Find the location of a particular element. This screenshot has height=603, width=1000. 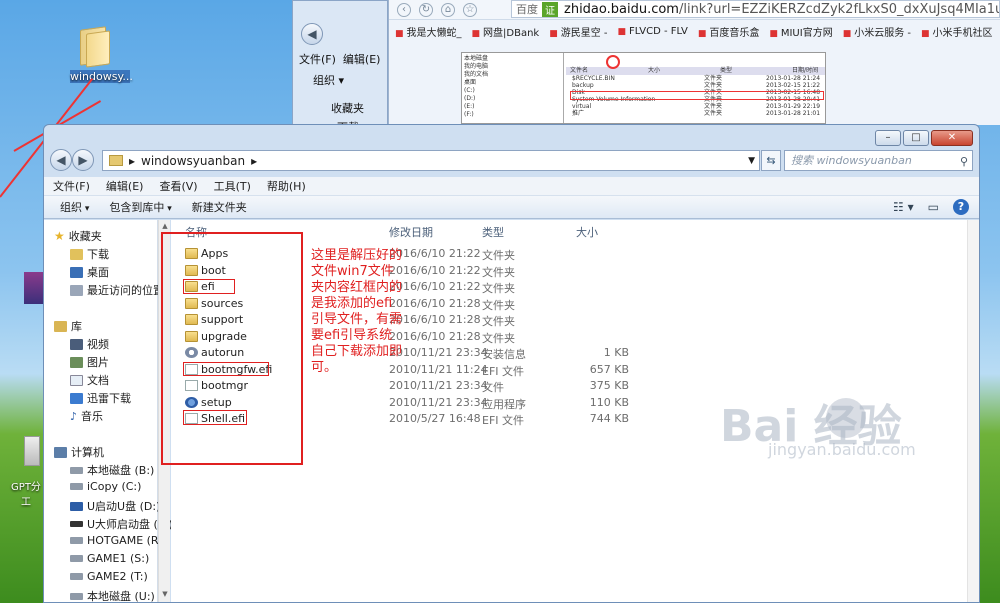

desktop-gpt-label: GPT分 工 is located at coordinates (26, 493).